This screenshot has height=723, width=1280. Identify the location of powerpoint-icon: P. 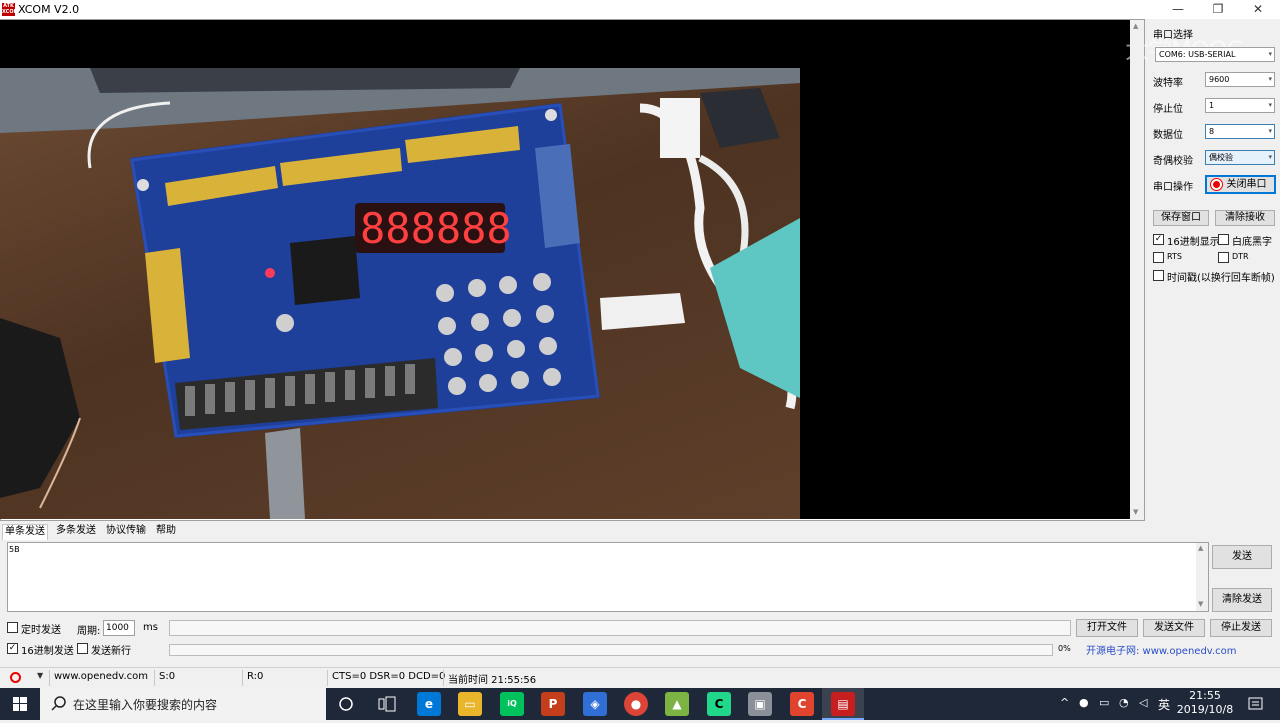
(553, 704).